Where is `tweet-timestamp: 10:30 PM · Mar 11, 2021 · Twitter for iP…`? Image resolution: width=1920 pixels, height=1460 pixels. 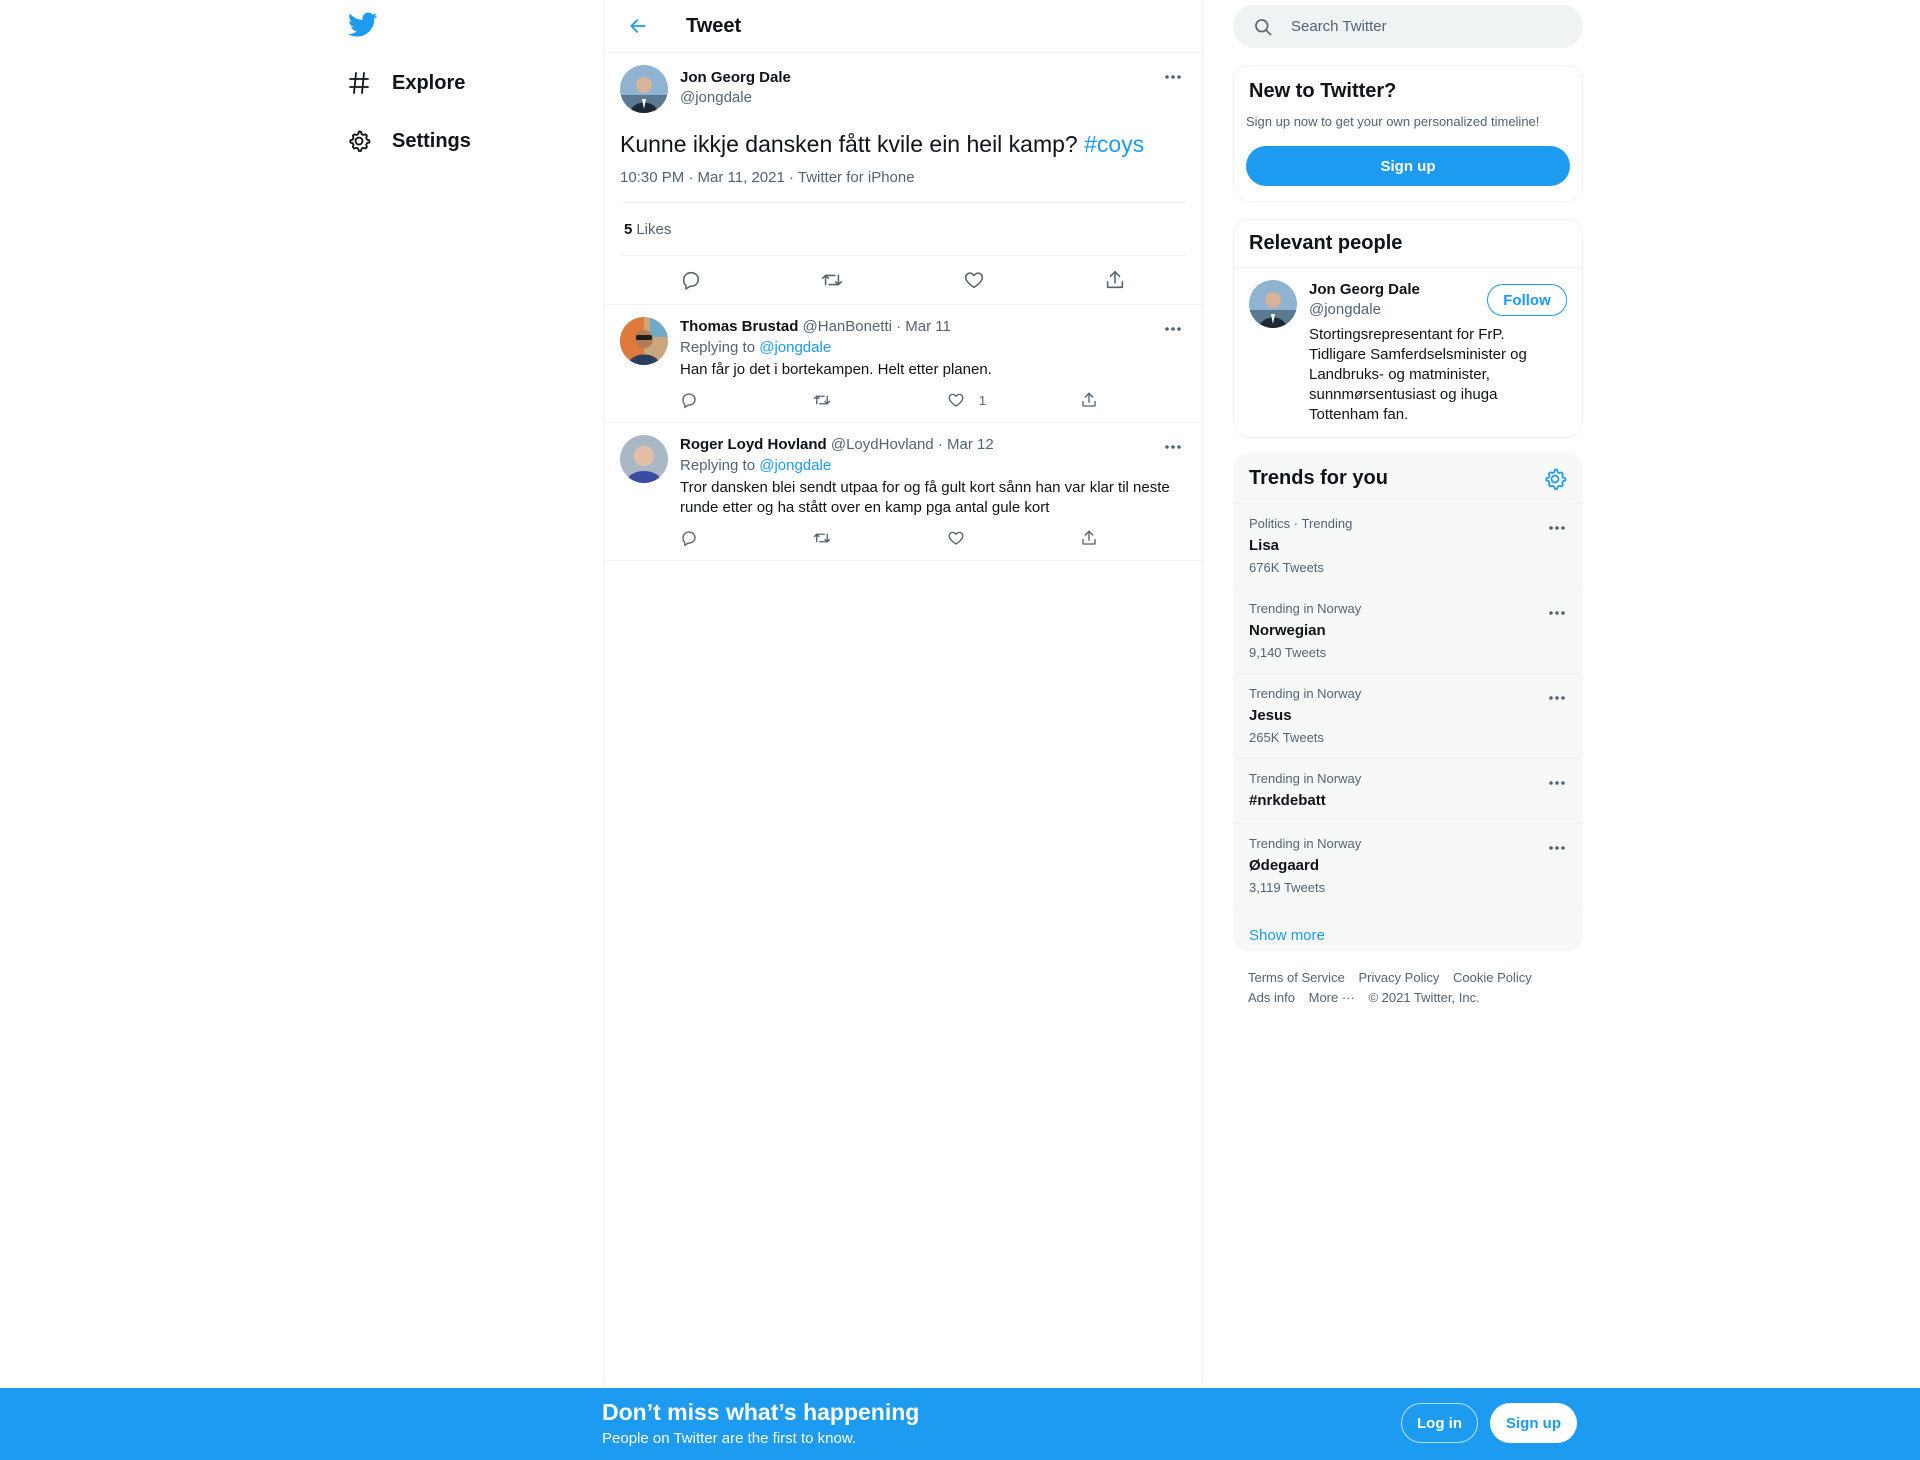
tweet-timestamp: 10:30 PM · Mar 11, 2021 · Twitter for iP… is located at coordinates (903, 186).